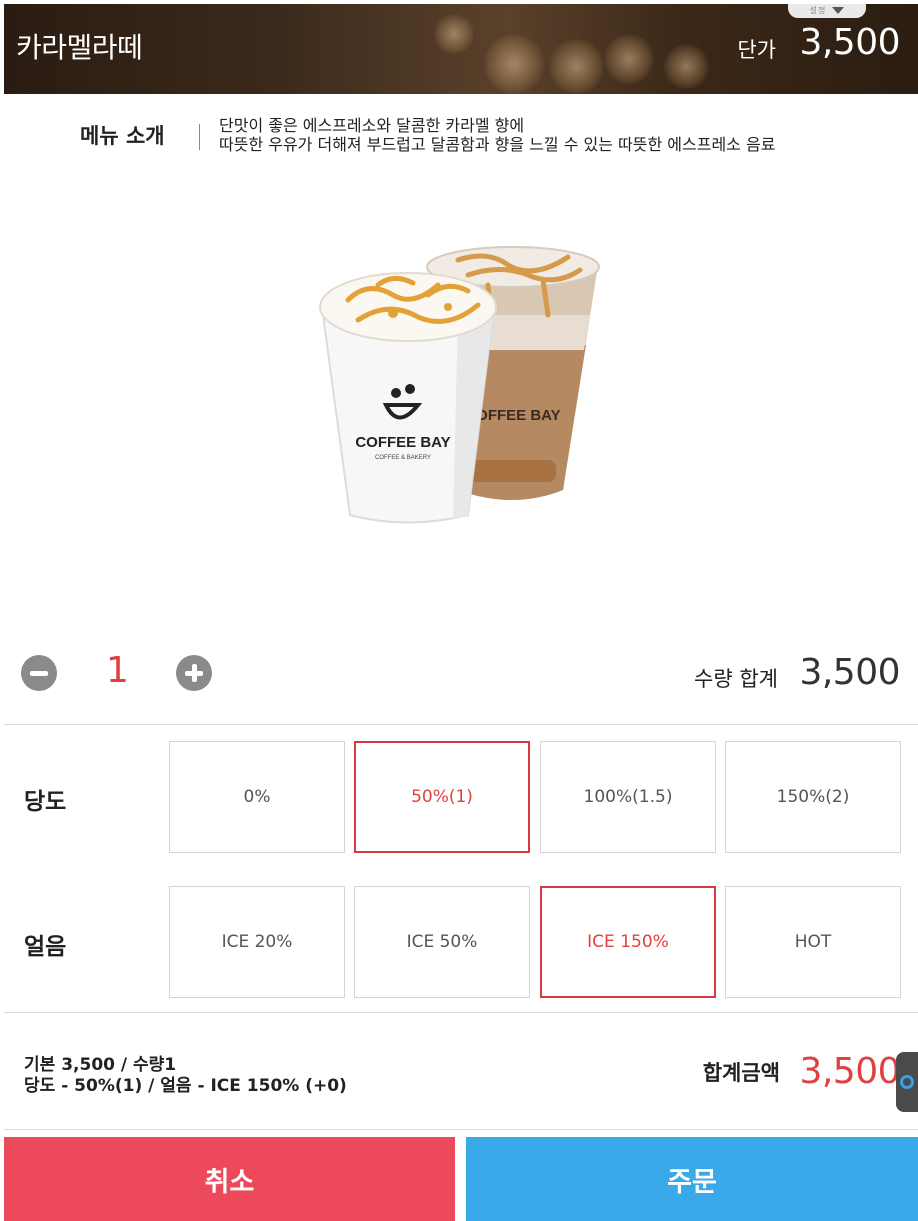 The image size is (918, 1221). I want to click on sweetness-option-100: 100%(1.5), so click(628, 797).